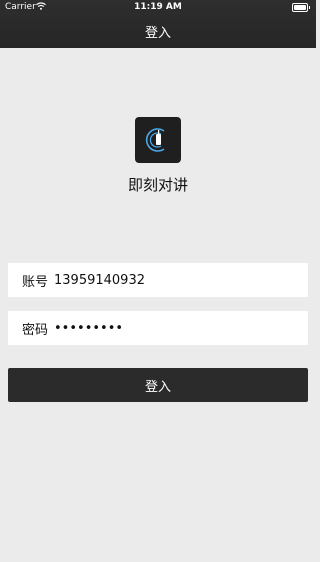  What do you see at coordinates (158, 385) in the screenshot?
I see `login-button: 登入` at bounding box center [158, 385].